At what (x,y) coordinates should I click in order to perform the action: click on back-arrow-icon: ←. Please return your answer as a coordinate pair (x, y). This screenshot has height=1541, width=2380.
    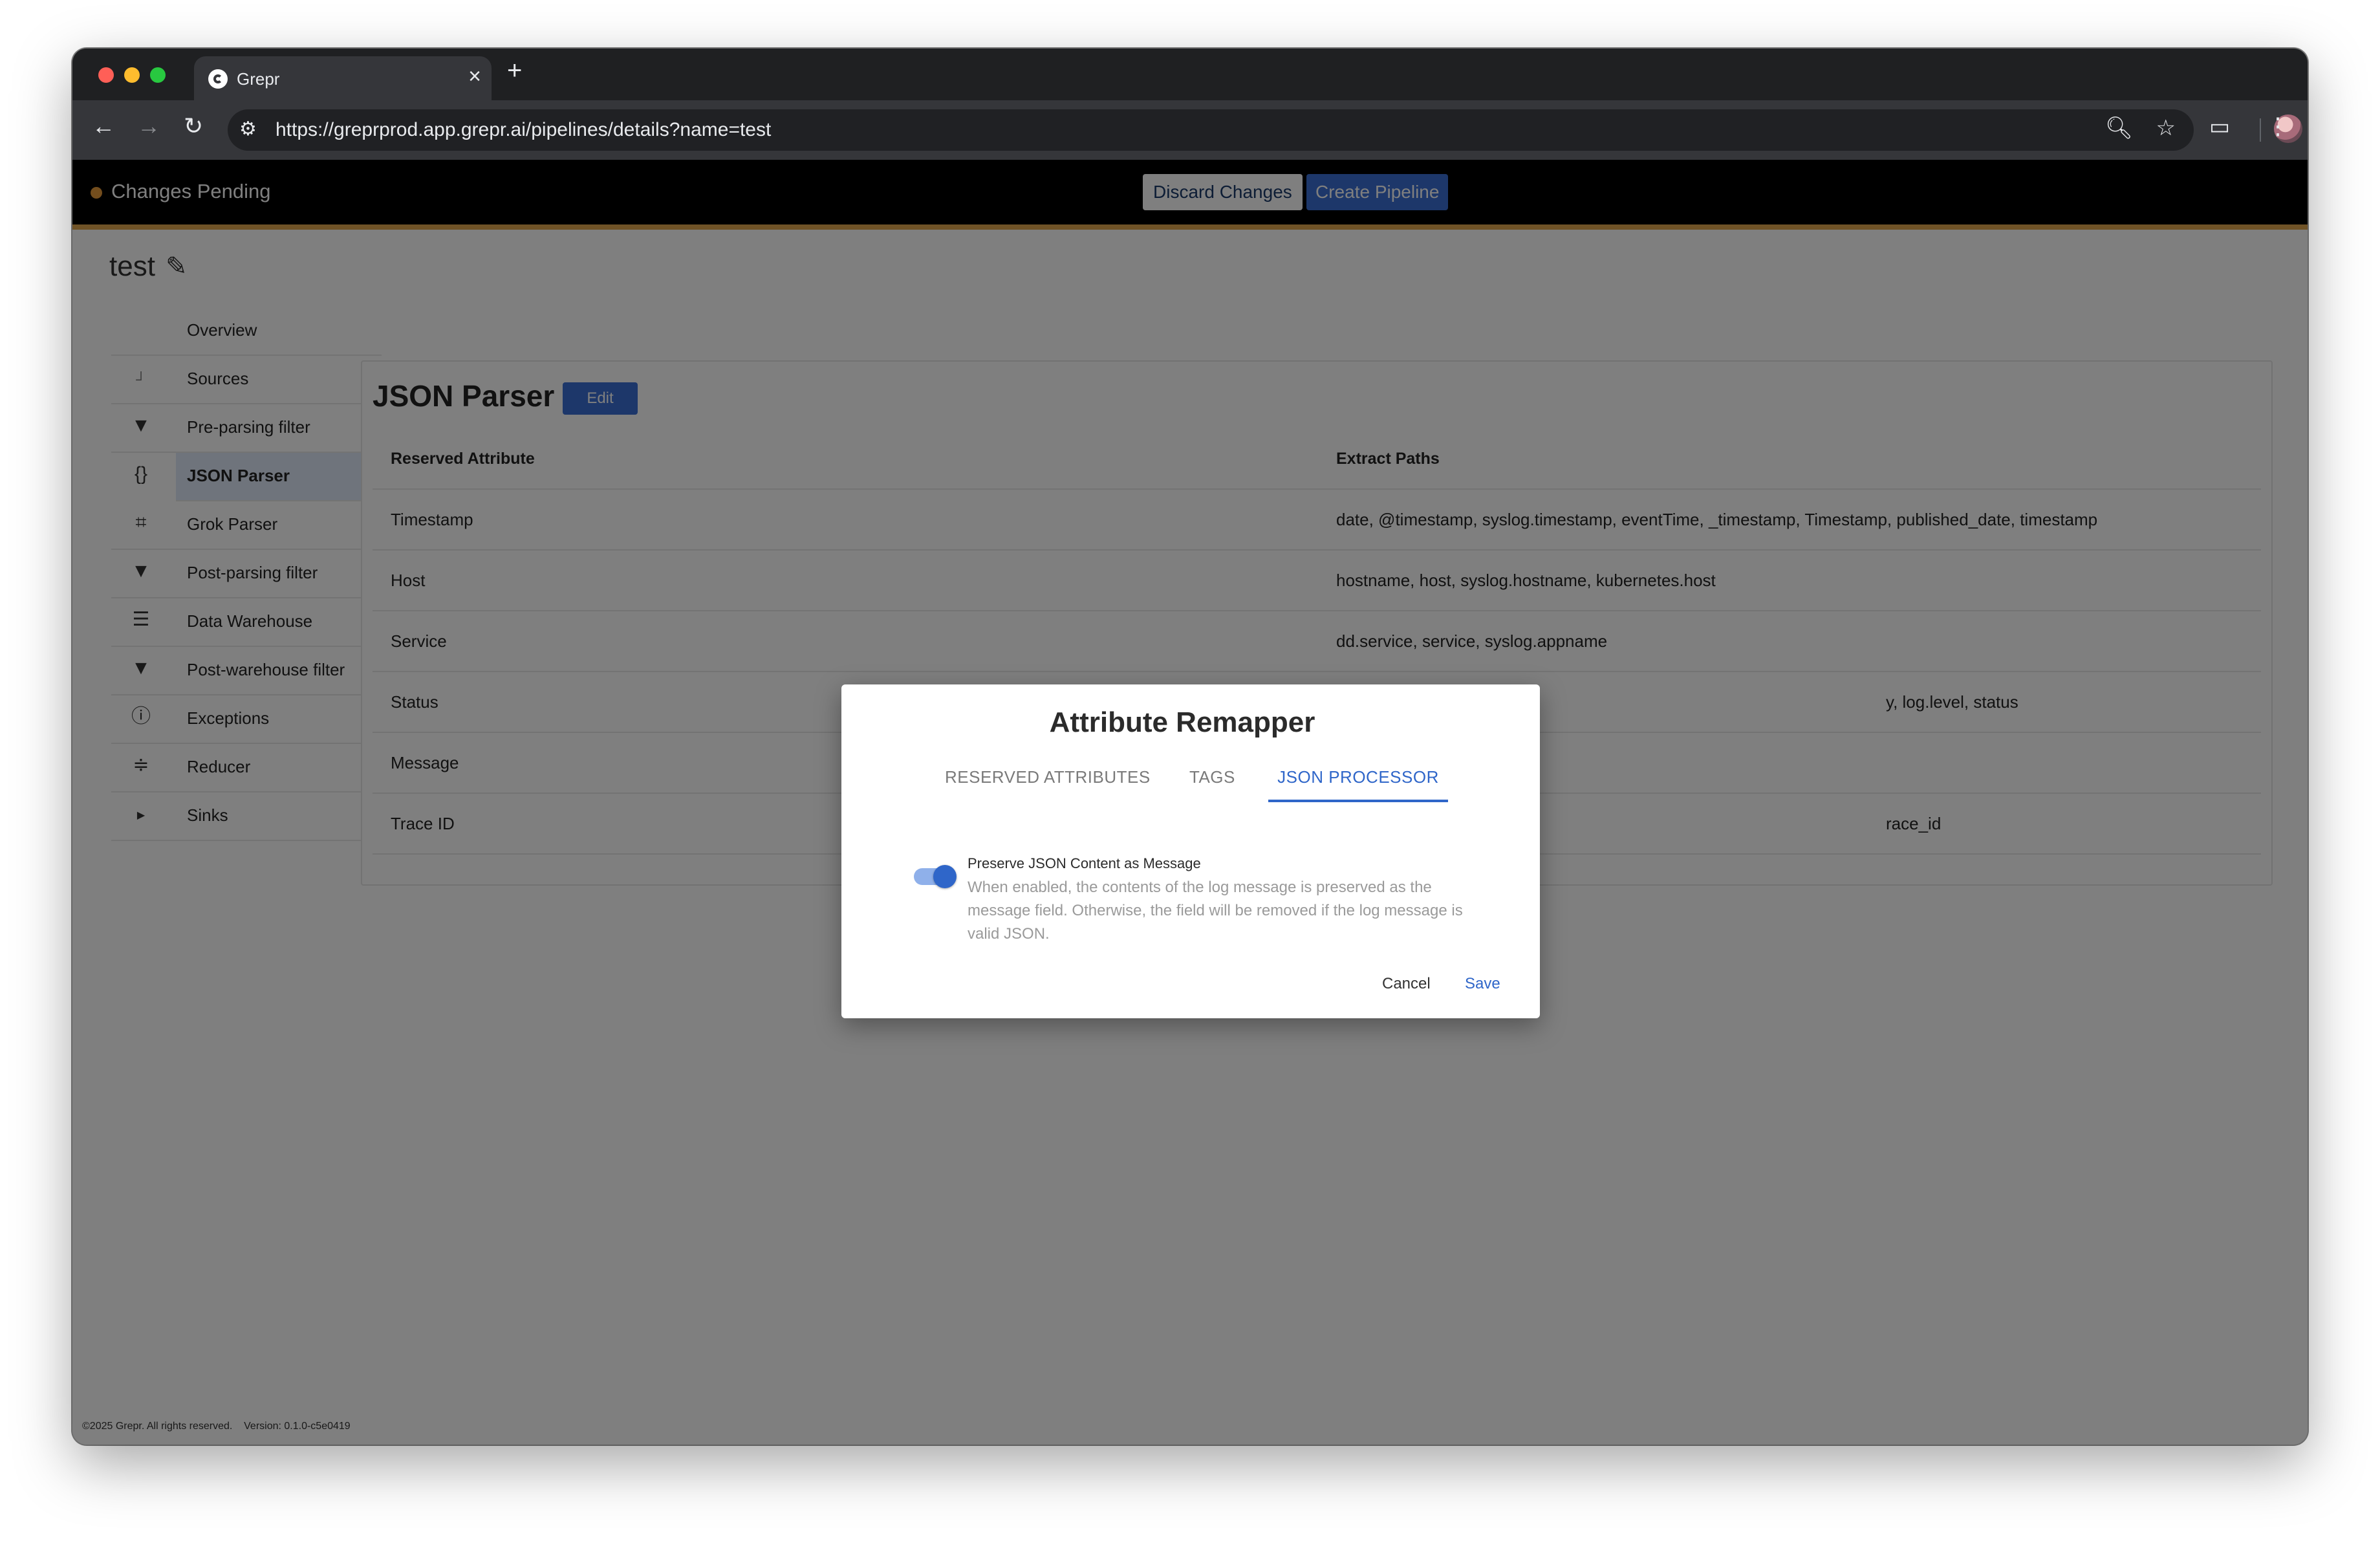
    Looking at the image, I should click on (103, 126).